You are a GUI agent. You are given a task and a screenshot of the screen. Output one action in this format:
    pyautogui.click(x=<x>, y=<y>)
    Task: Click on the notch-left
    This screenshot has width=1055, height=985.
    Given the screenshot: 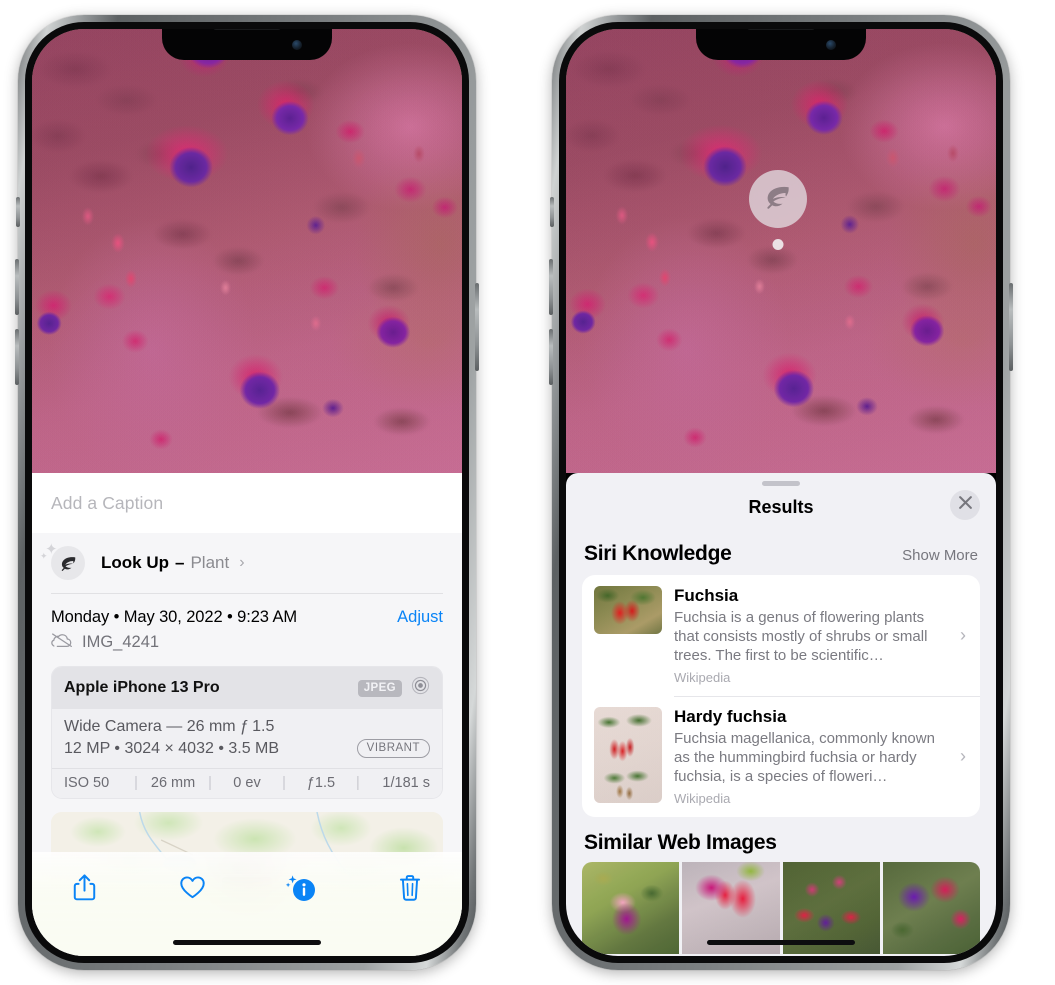 What is the action you would take?
    pyautogui.click(x=247, y=44)
    